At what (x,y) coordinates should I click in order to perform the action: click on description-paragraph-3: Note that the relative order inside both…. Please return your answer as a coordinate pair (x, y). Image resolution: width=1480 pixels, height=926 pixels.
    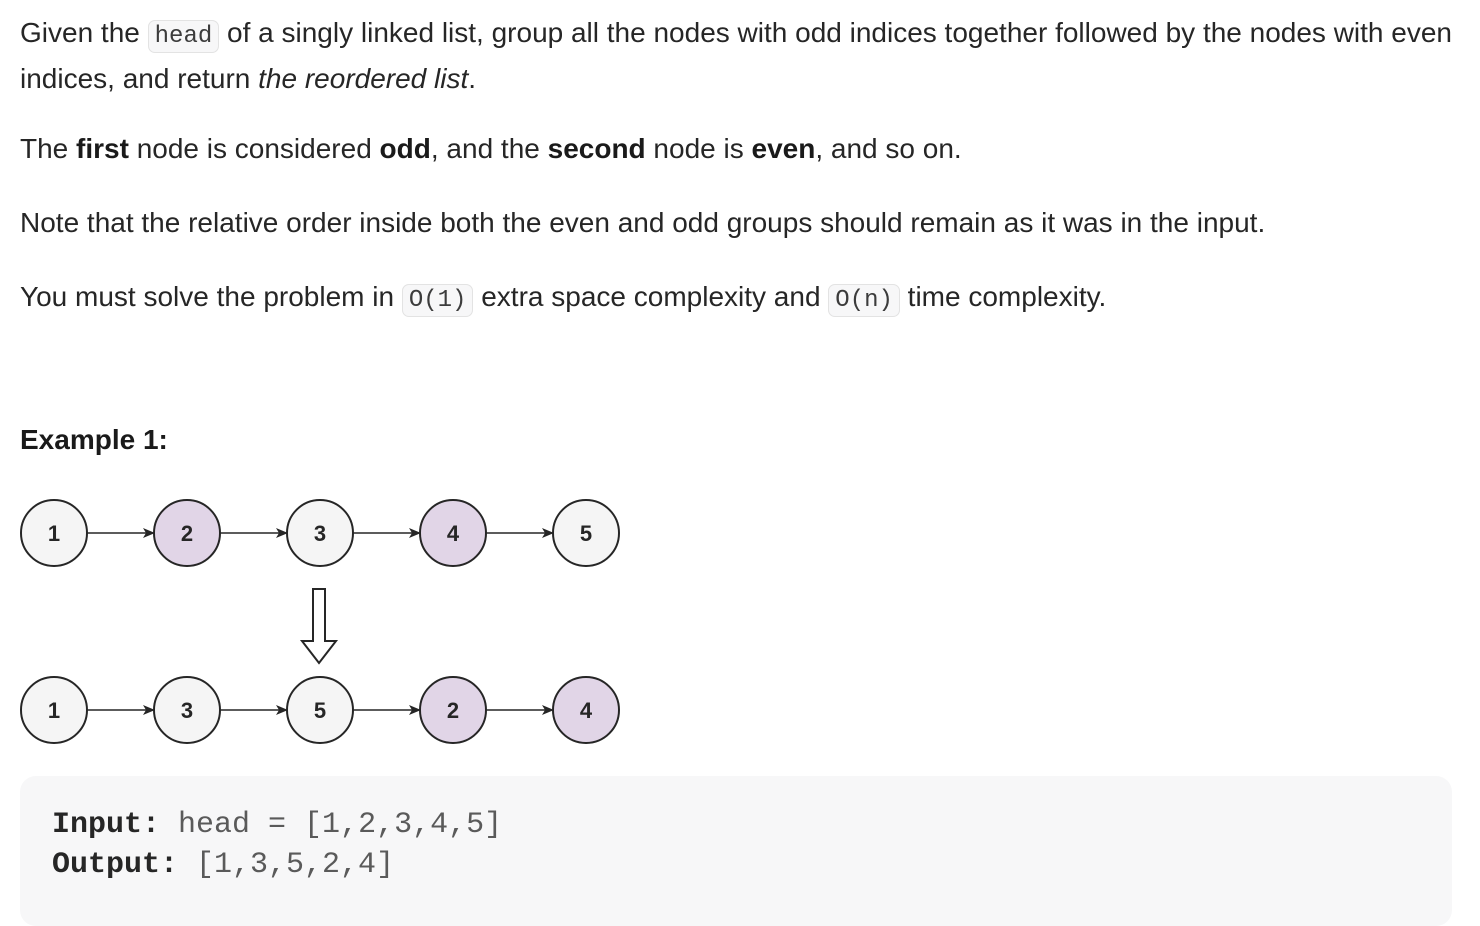
    Looking at the image, I should click on (643, 222).